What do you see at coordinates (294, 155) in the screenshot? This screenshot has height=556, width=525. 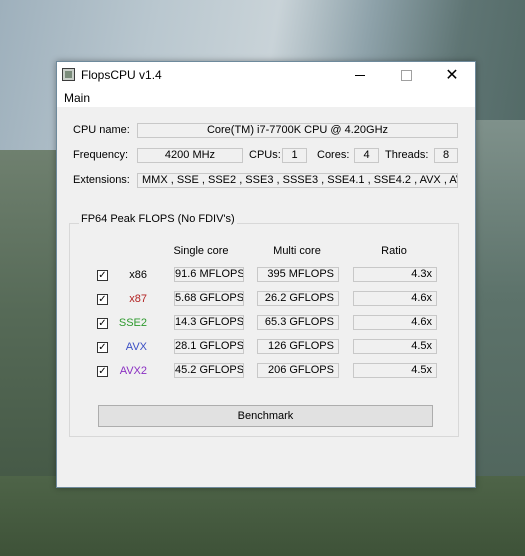 I see `cpus-field: 1` at bounding box center [294, 155].